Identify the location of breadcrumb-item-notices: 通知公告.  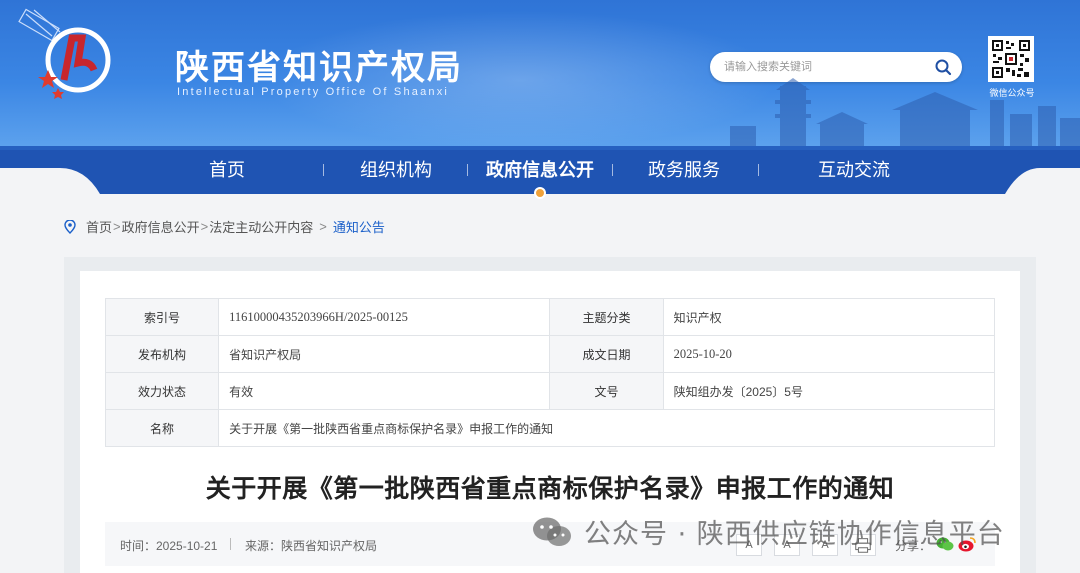
(359, 226).